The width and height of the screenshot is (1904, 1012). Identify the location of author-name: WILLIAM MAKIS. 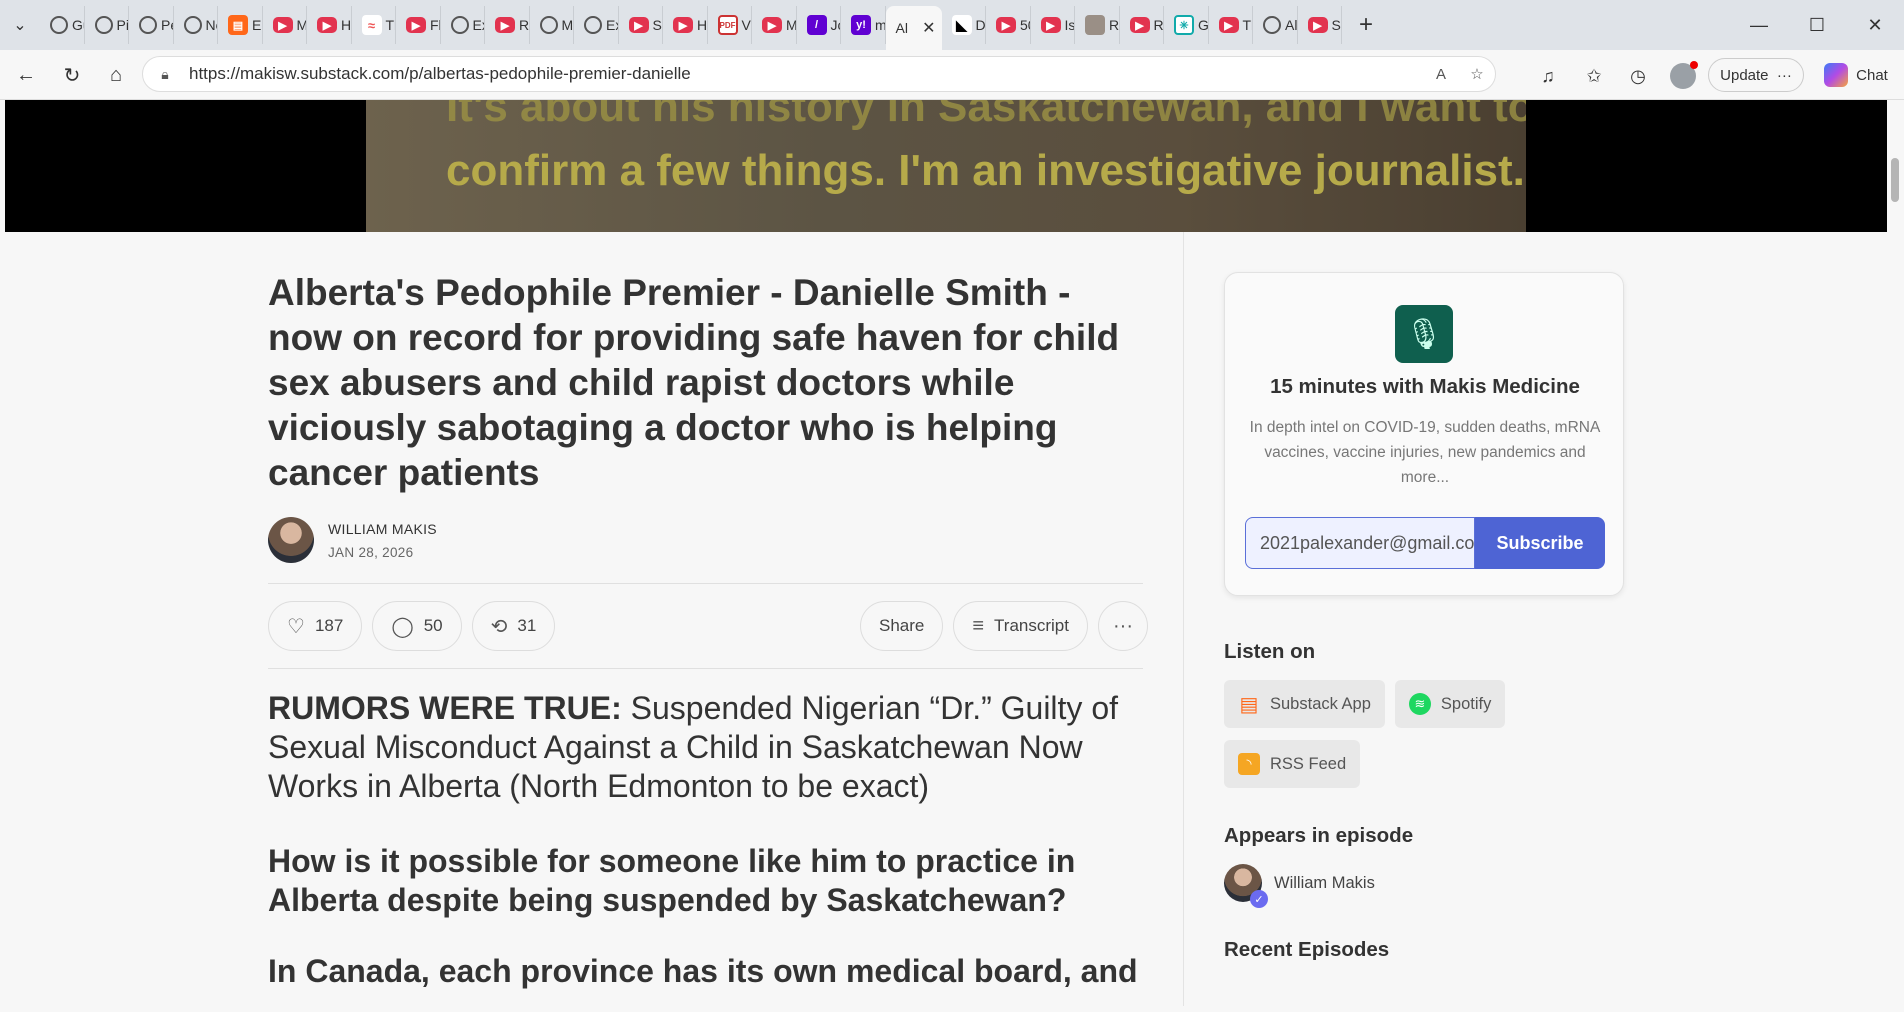
(382, 529).